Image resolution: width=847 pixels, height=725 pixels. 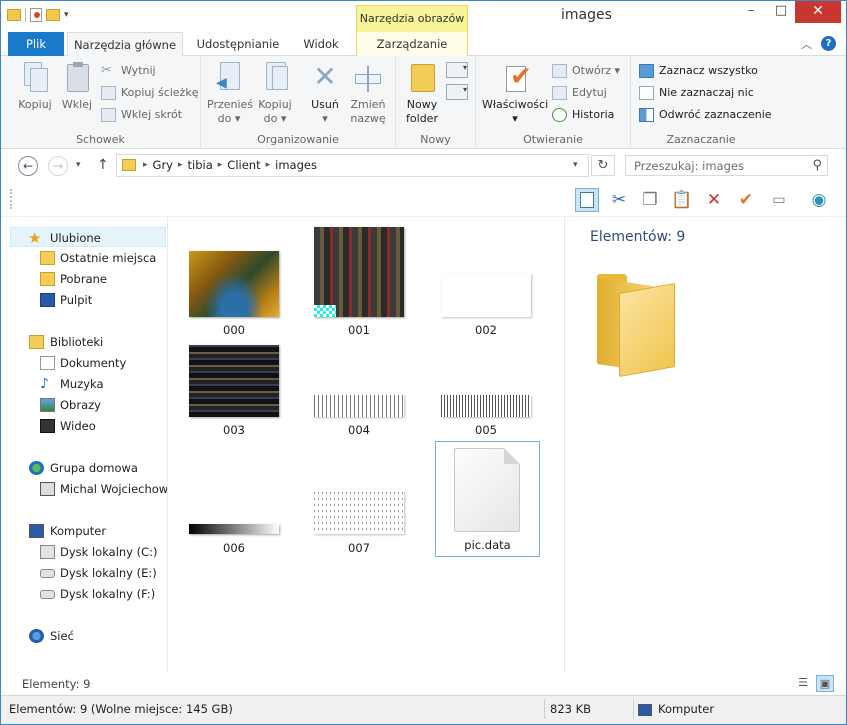 I want to click on file-item: 003, so click(x=234, y=391).